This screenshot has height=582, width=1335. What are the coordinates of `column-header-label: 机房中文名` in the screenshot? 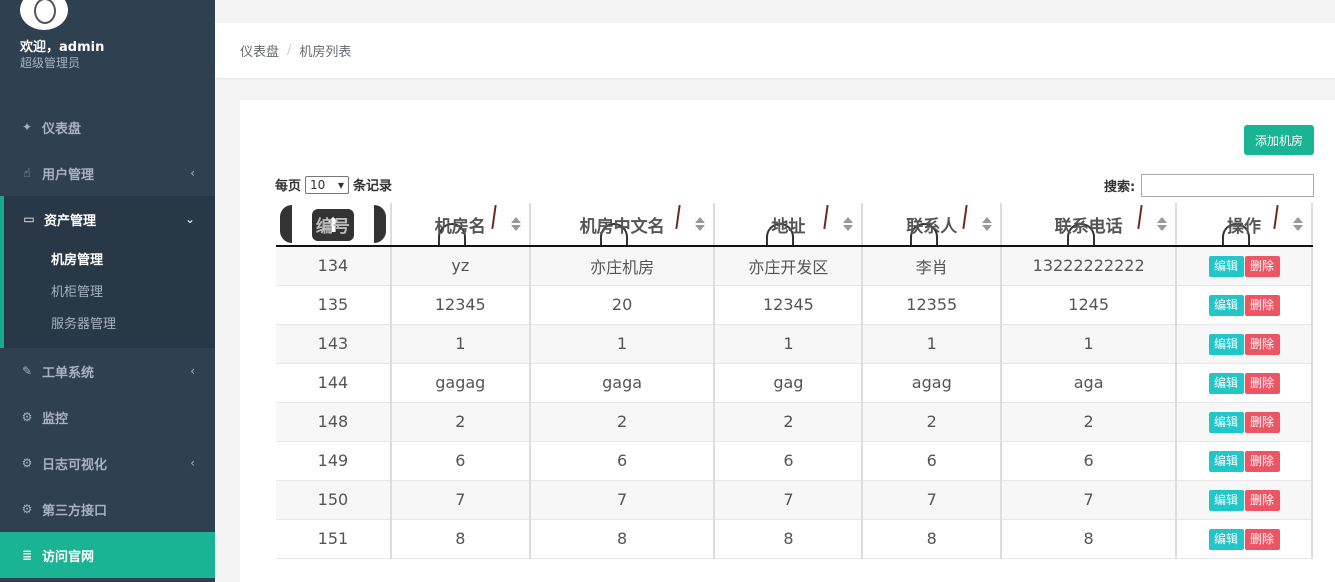 It's located at (622, 226).